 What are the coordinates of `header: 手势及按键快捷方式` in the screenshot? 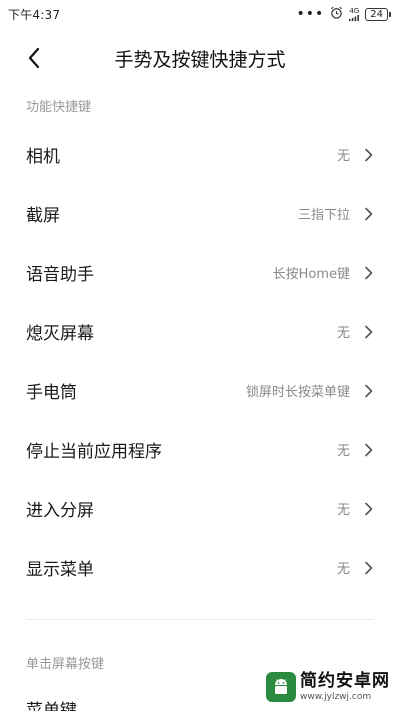 It's located at (200, 58).